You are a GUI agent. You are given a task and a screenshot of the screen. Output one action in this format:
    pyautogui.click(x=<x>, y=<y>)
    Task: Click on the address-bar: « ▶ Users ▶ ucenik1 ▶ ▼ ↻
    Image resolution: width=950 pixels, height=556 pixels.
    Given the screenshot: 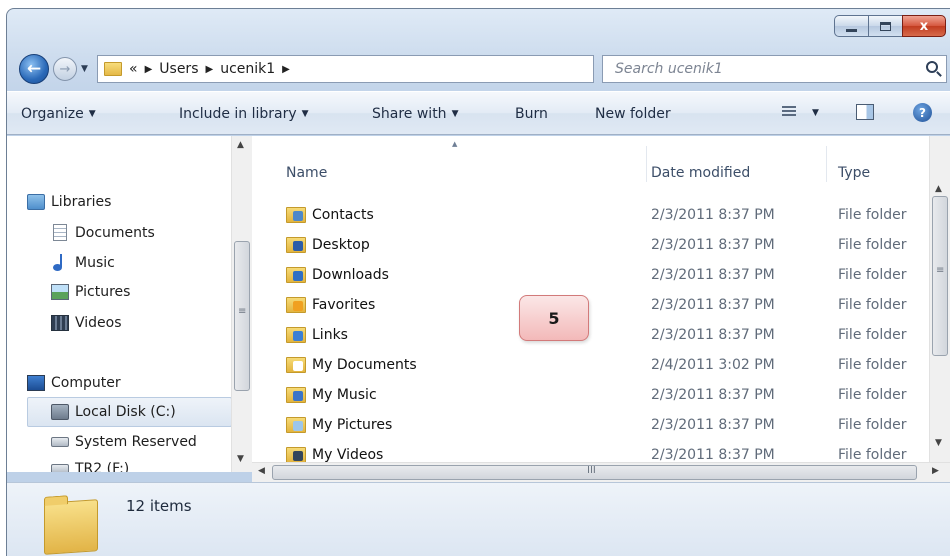 What is the action you would take?
    pyautogui.click(x=386, y=69)
    